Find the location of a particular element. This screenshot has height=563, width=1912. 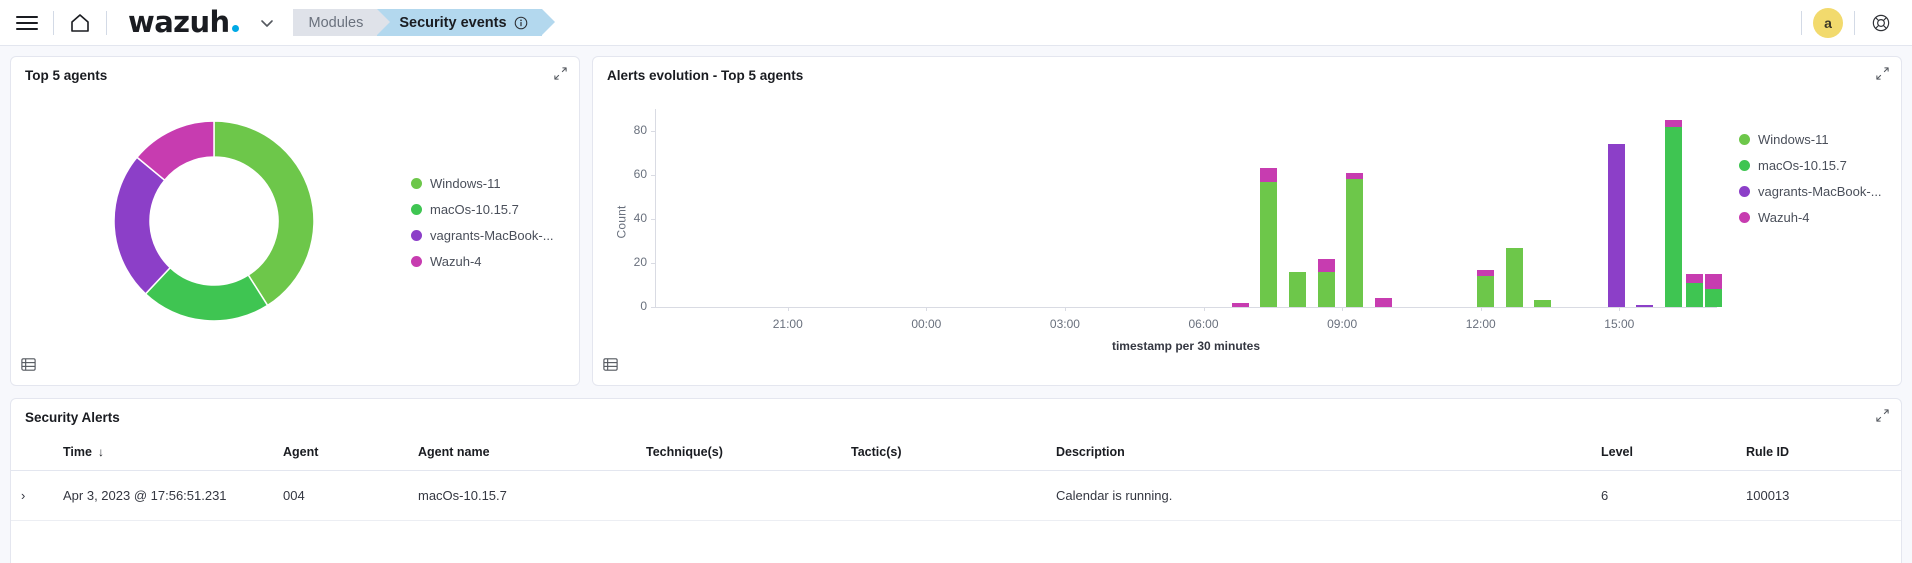

row-expand-toggle: › is located at coordinates (32, 495).